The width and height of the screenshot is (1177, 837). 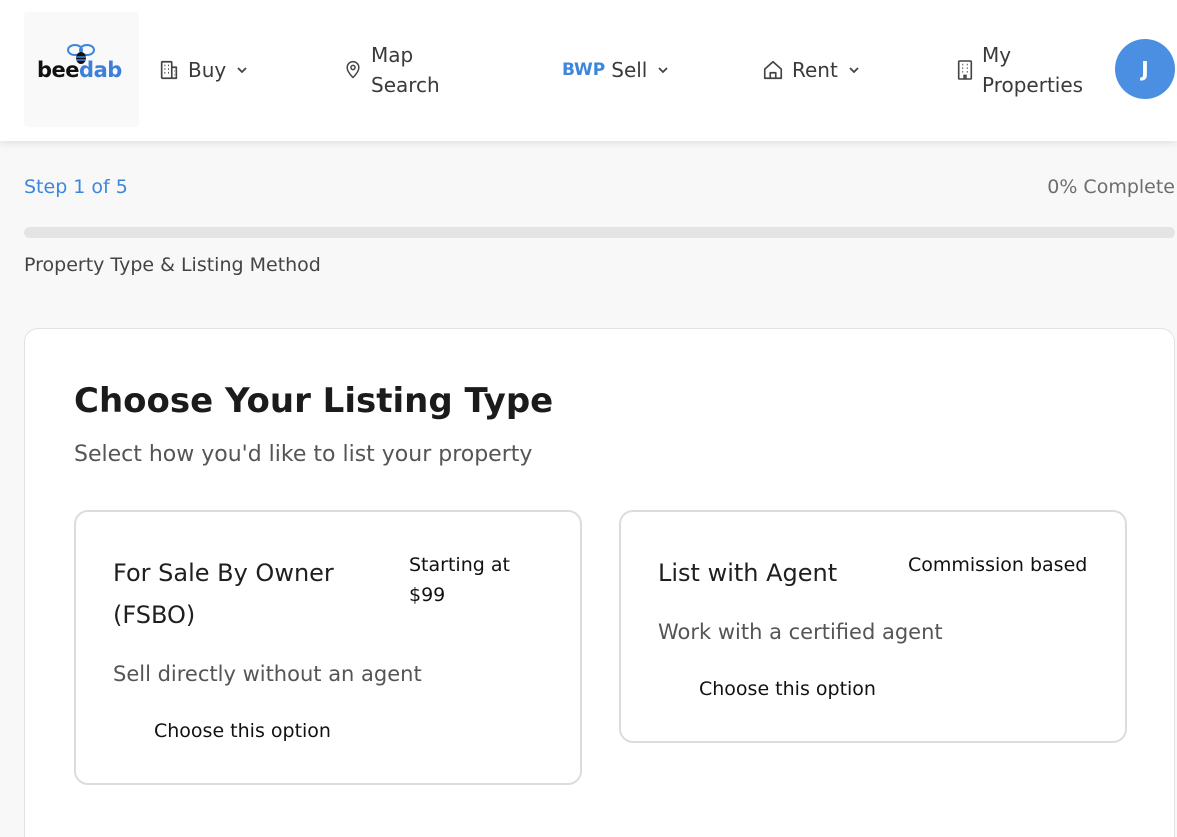 What do you see at coordinates (584, 70) in the screenshot?
I see `sell-brand-badge: BWP` at bounding box center [584, 70].